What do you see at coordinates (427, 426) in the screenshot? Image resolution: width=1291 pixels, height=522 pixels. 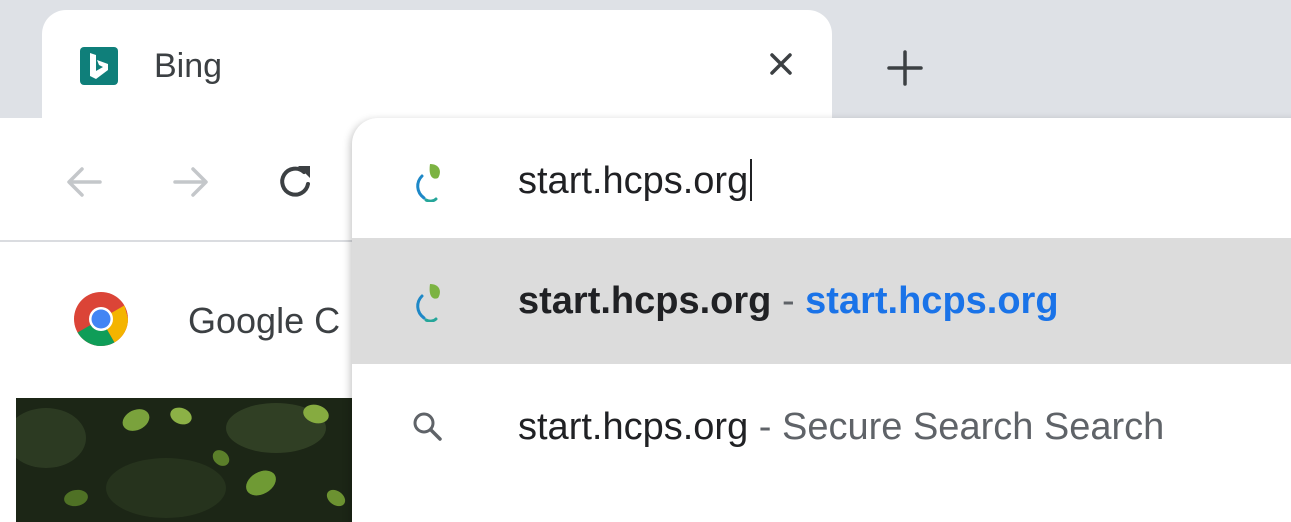 I see `search-icon` at bounding box center [427, 426].